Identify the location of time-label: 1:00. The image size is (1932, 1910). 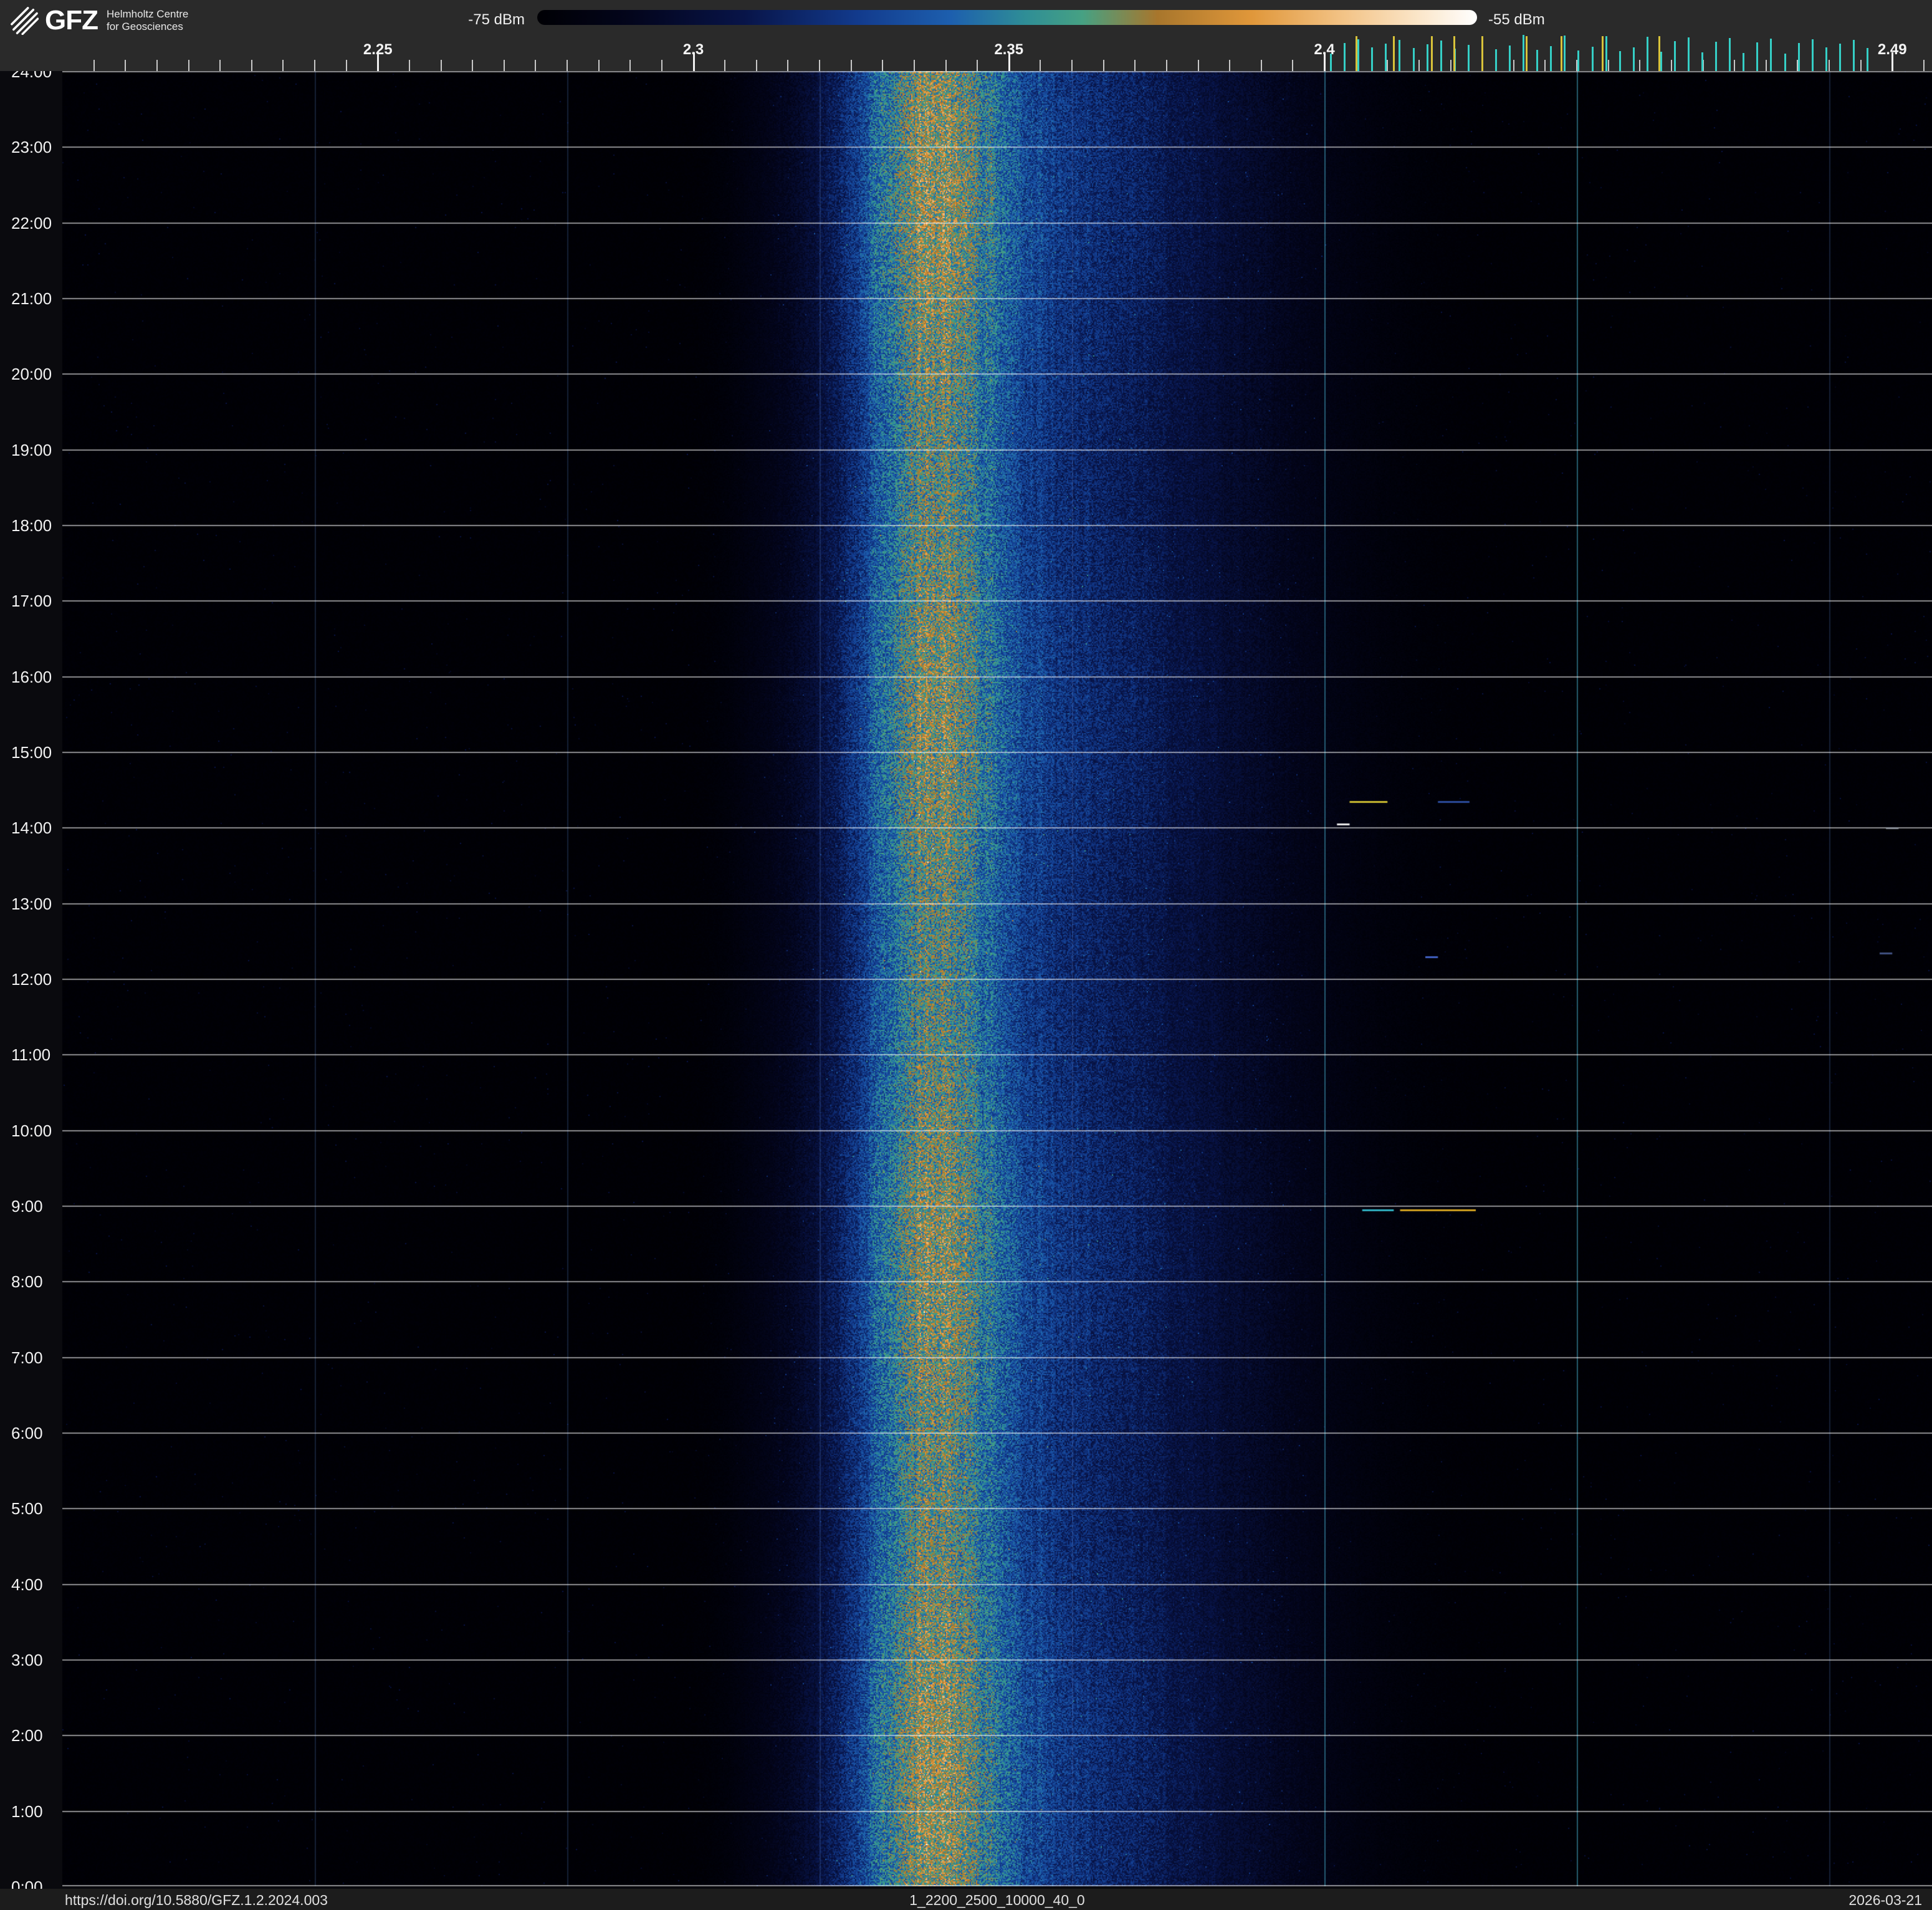
(27, 1811).